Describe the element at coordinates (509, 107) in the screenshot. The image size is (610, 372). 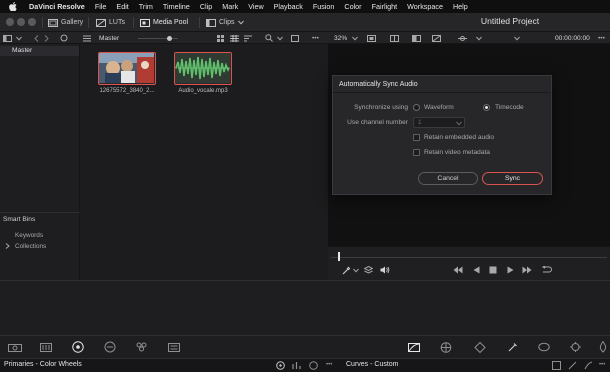
I see `timecode-label: Timecode` at that location.